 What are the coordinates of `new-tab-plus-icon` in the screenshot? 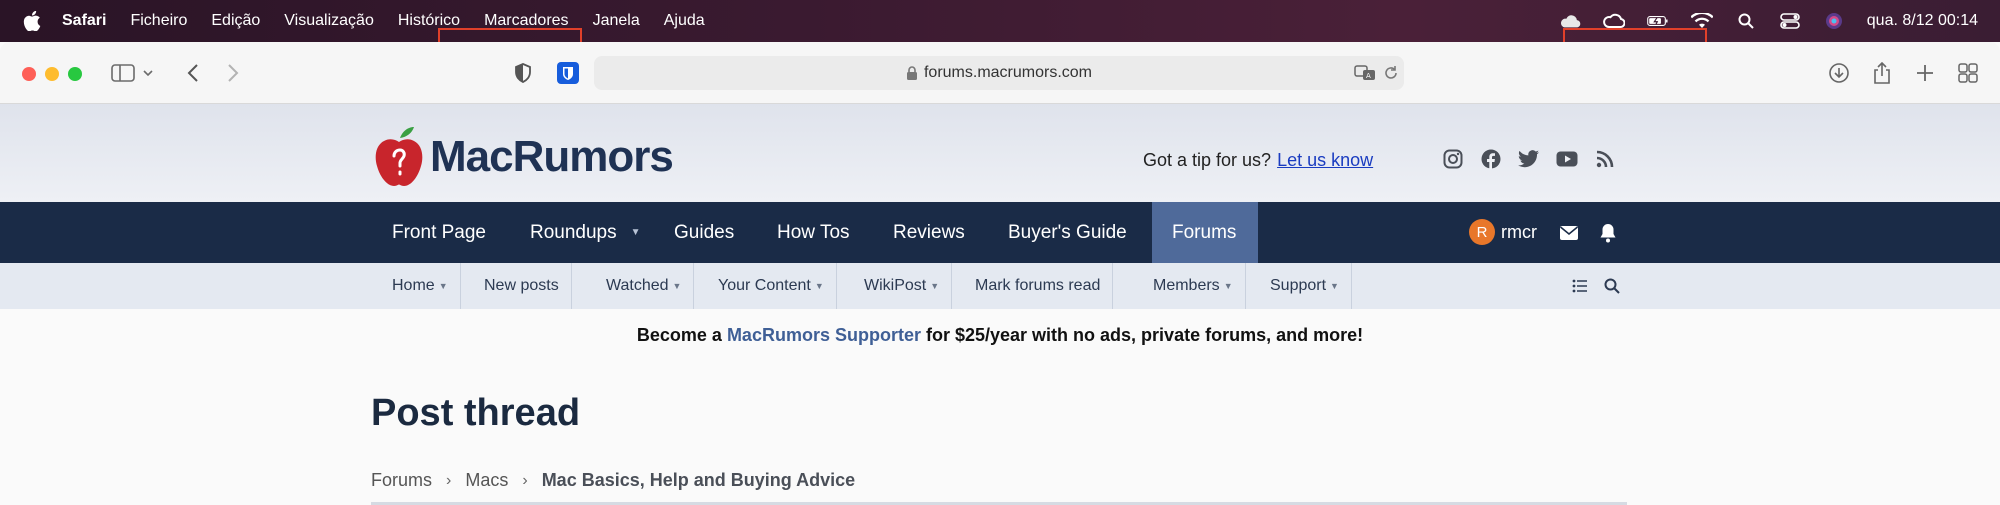 It's located at (1925, 73).